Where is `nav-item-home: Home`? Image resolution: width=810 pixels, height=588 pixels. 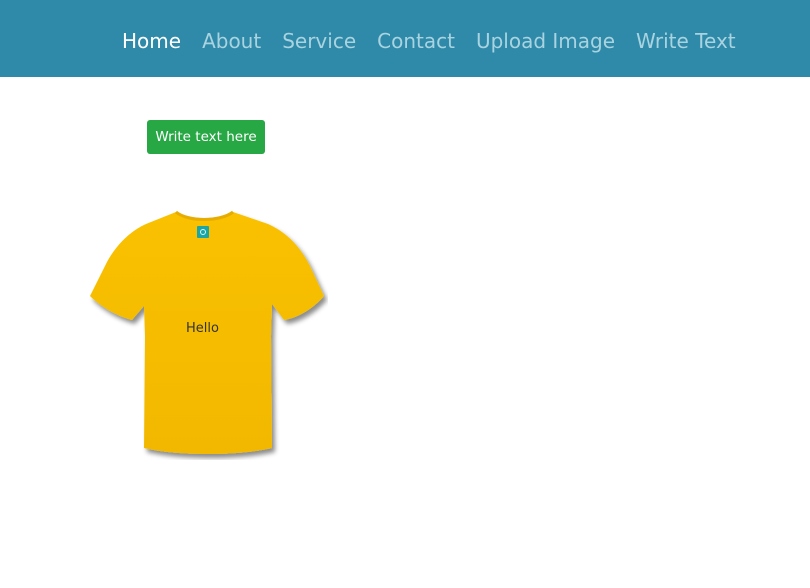 nav-item-home: Home is located at coordinates (151, 41).